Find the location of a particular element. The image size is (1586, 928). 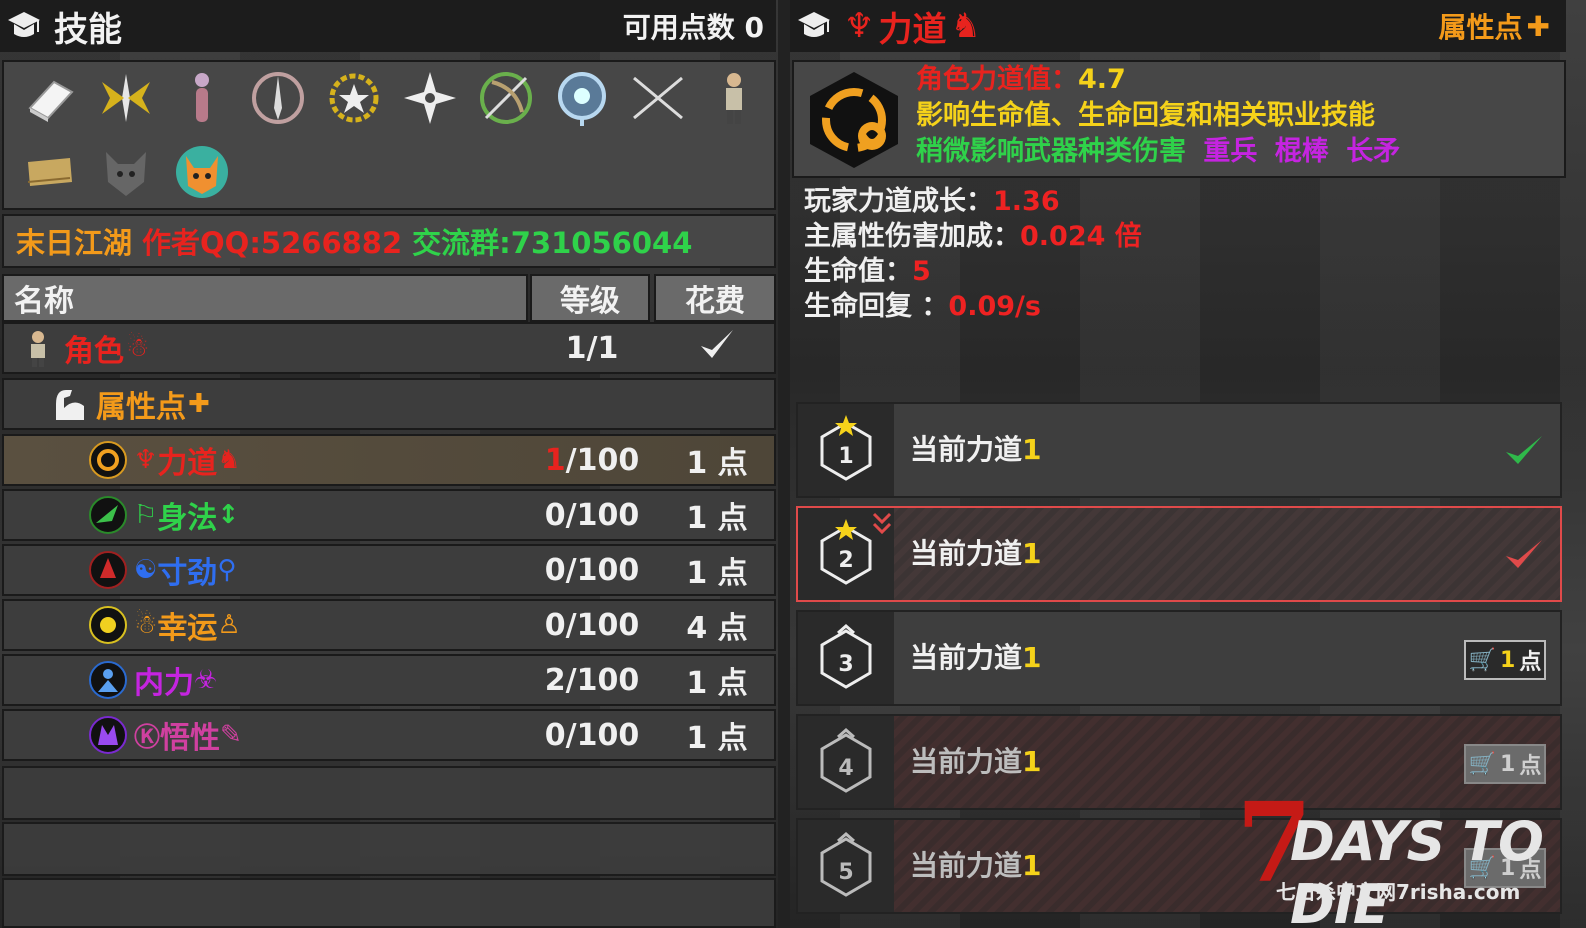

level-row-3: 3 当前力道1 🛒 1 点 is located at coordinates (1179, 658).